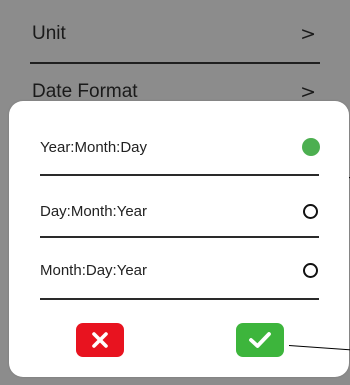  I want to click on settings-row-unit: Unit >, so click(175, 34).